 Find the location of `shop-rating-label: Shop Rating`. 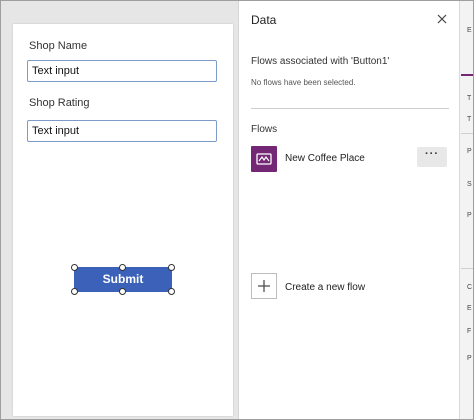

shop-rating-label: Shop Rating is located at coordinates (59, 103).